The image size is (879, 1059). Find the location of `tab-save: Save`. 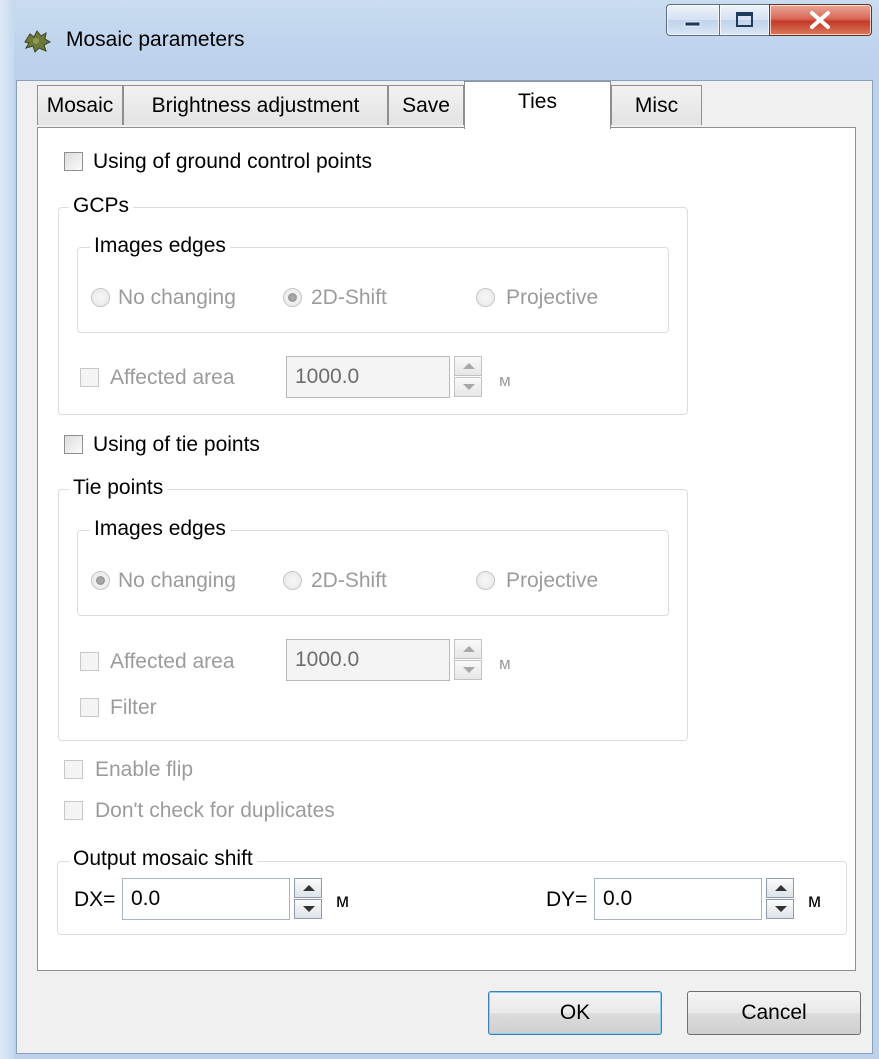

tab-save: Save is located at coordinates (426, 105).